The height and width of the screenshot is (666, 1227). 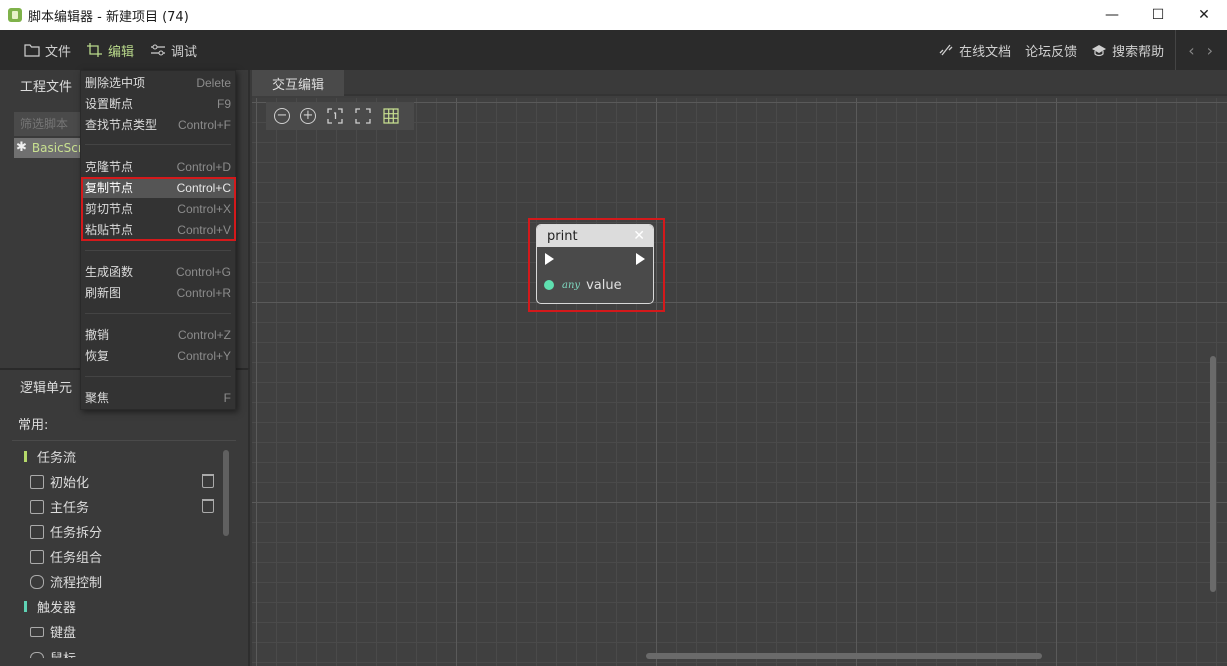 I want to click on menu-debug-label: 调试, so click(x=184, y=52).